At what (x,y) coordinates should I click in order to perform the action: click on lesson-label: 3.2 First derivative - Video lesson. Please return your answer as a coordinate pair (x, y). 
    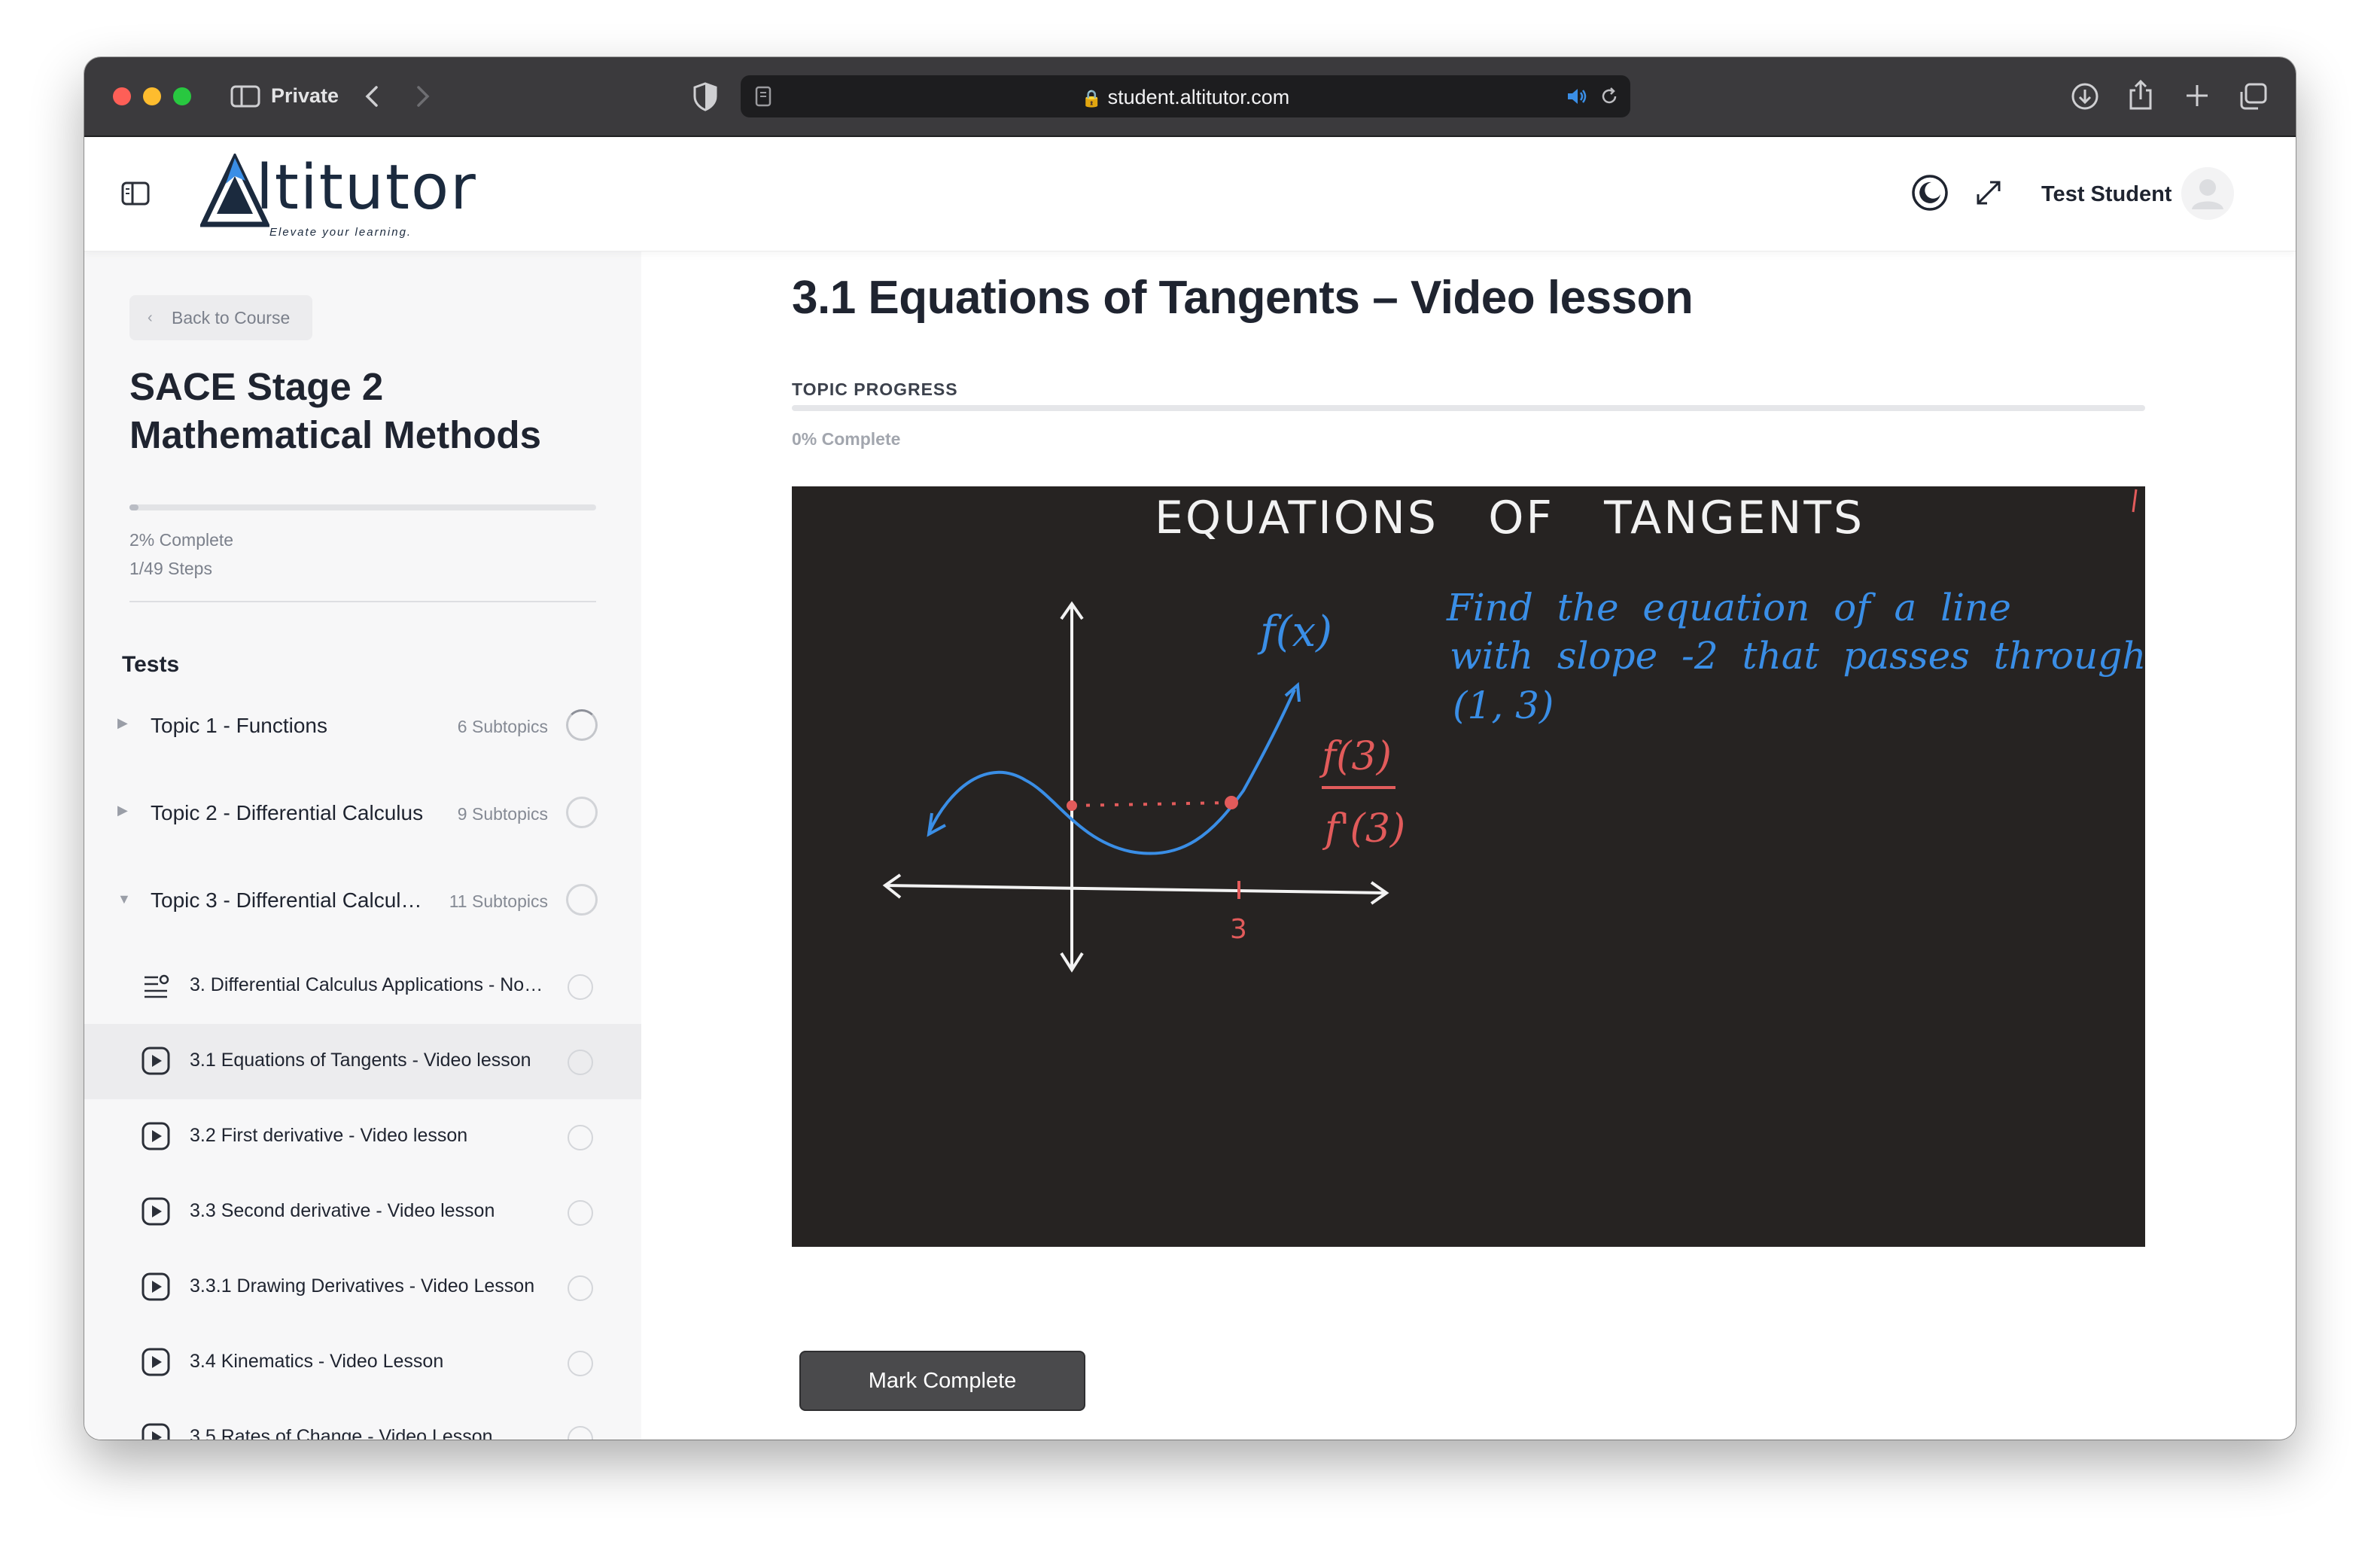
    Looking at the image, I should click on (366, 1136).